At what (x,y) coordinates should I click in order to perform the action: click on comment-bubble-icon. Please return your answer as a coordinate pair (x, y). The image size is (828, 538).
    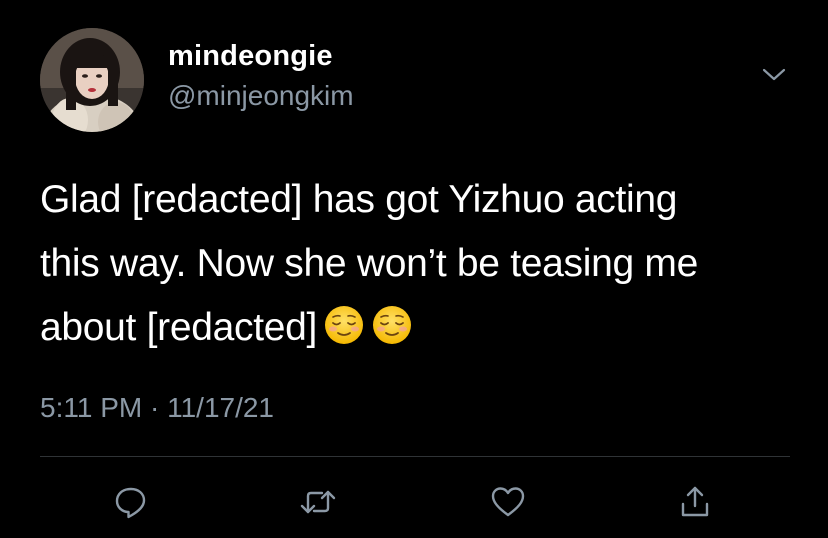
    Looking at the image, I should click on (130, 503).